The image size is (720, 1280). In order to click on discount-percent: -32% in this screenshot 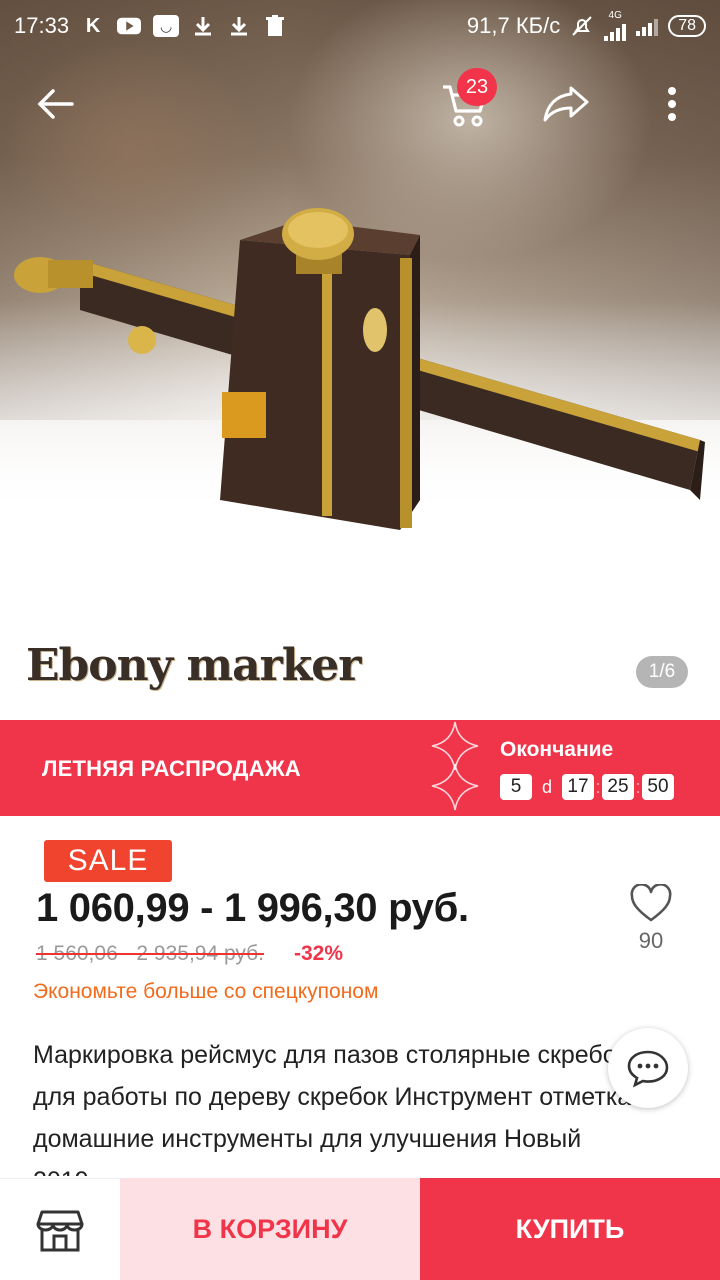, I will do `click(319, 953)`.